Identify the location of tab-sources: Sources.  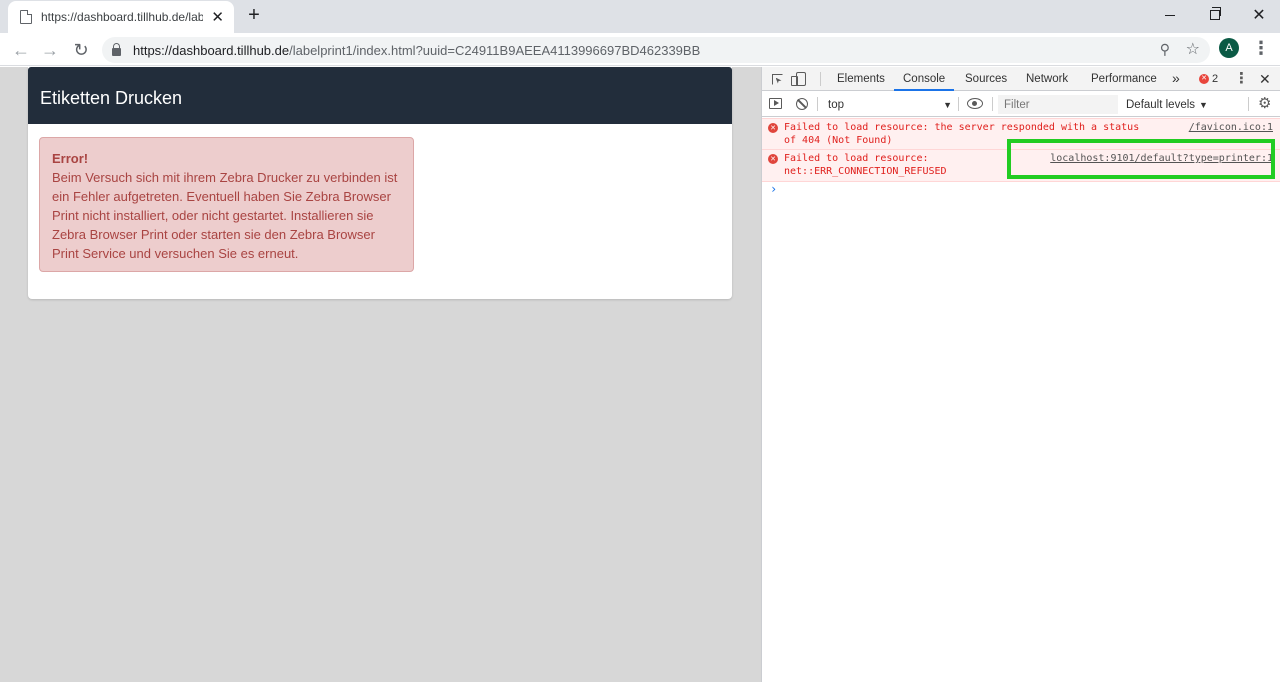
(986, 79).